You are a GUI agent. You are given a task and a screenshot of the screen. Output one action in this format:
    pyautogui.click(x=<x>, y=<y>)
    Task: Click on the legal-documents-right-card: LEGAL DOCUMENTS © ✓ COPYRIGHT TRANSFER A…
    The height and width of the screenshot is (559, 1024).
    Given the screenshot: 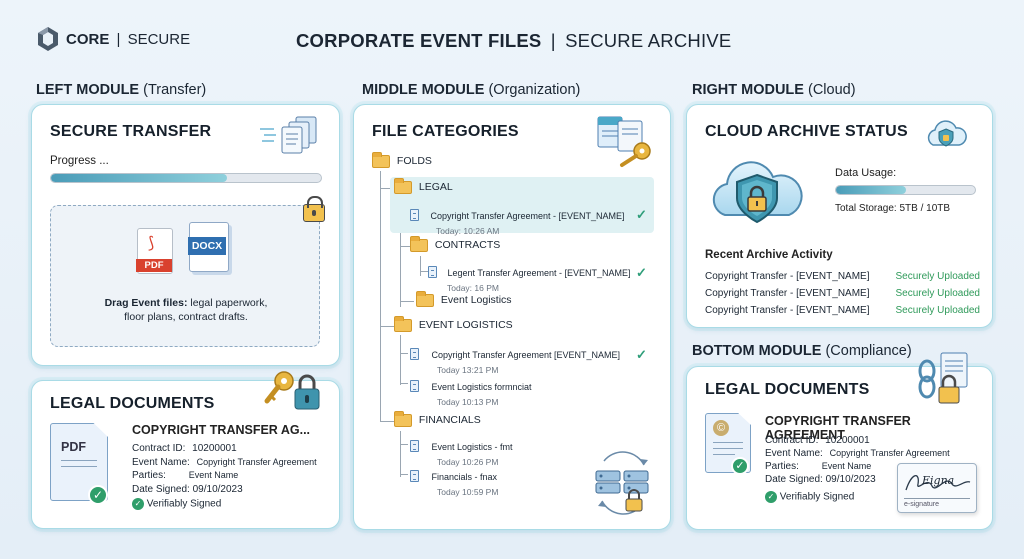 What is the action you would take?
    pyautogui.click(x=839, y=441)
    